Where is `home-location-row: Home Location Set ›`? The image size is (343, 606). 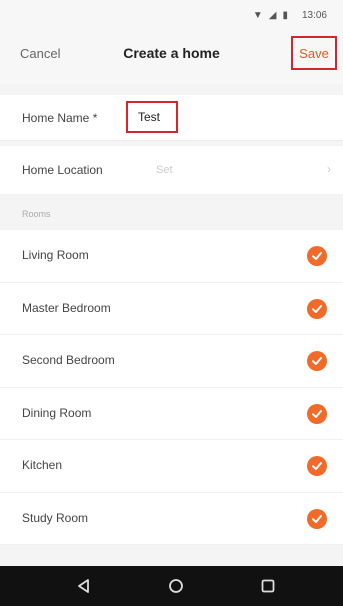
home-location-row: Home Location Set › is located at coordinates (171, 170).